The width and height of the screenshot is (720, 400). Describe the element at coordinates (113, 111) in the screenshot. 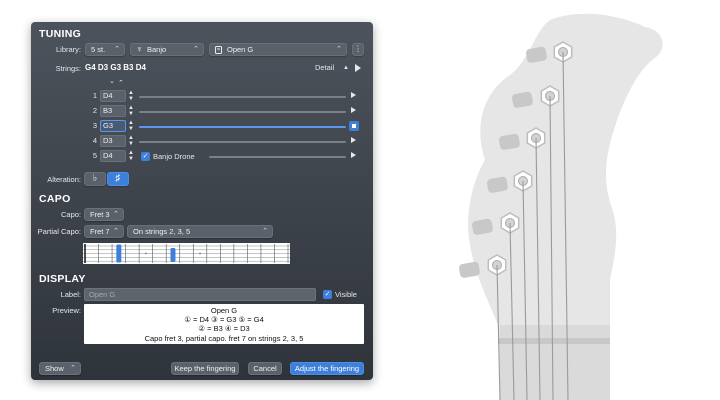

I see `string-note-field: B3` at that location.